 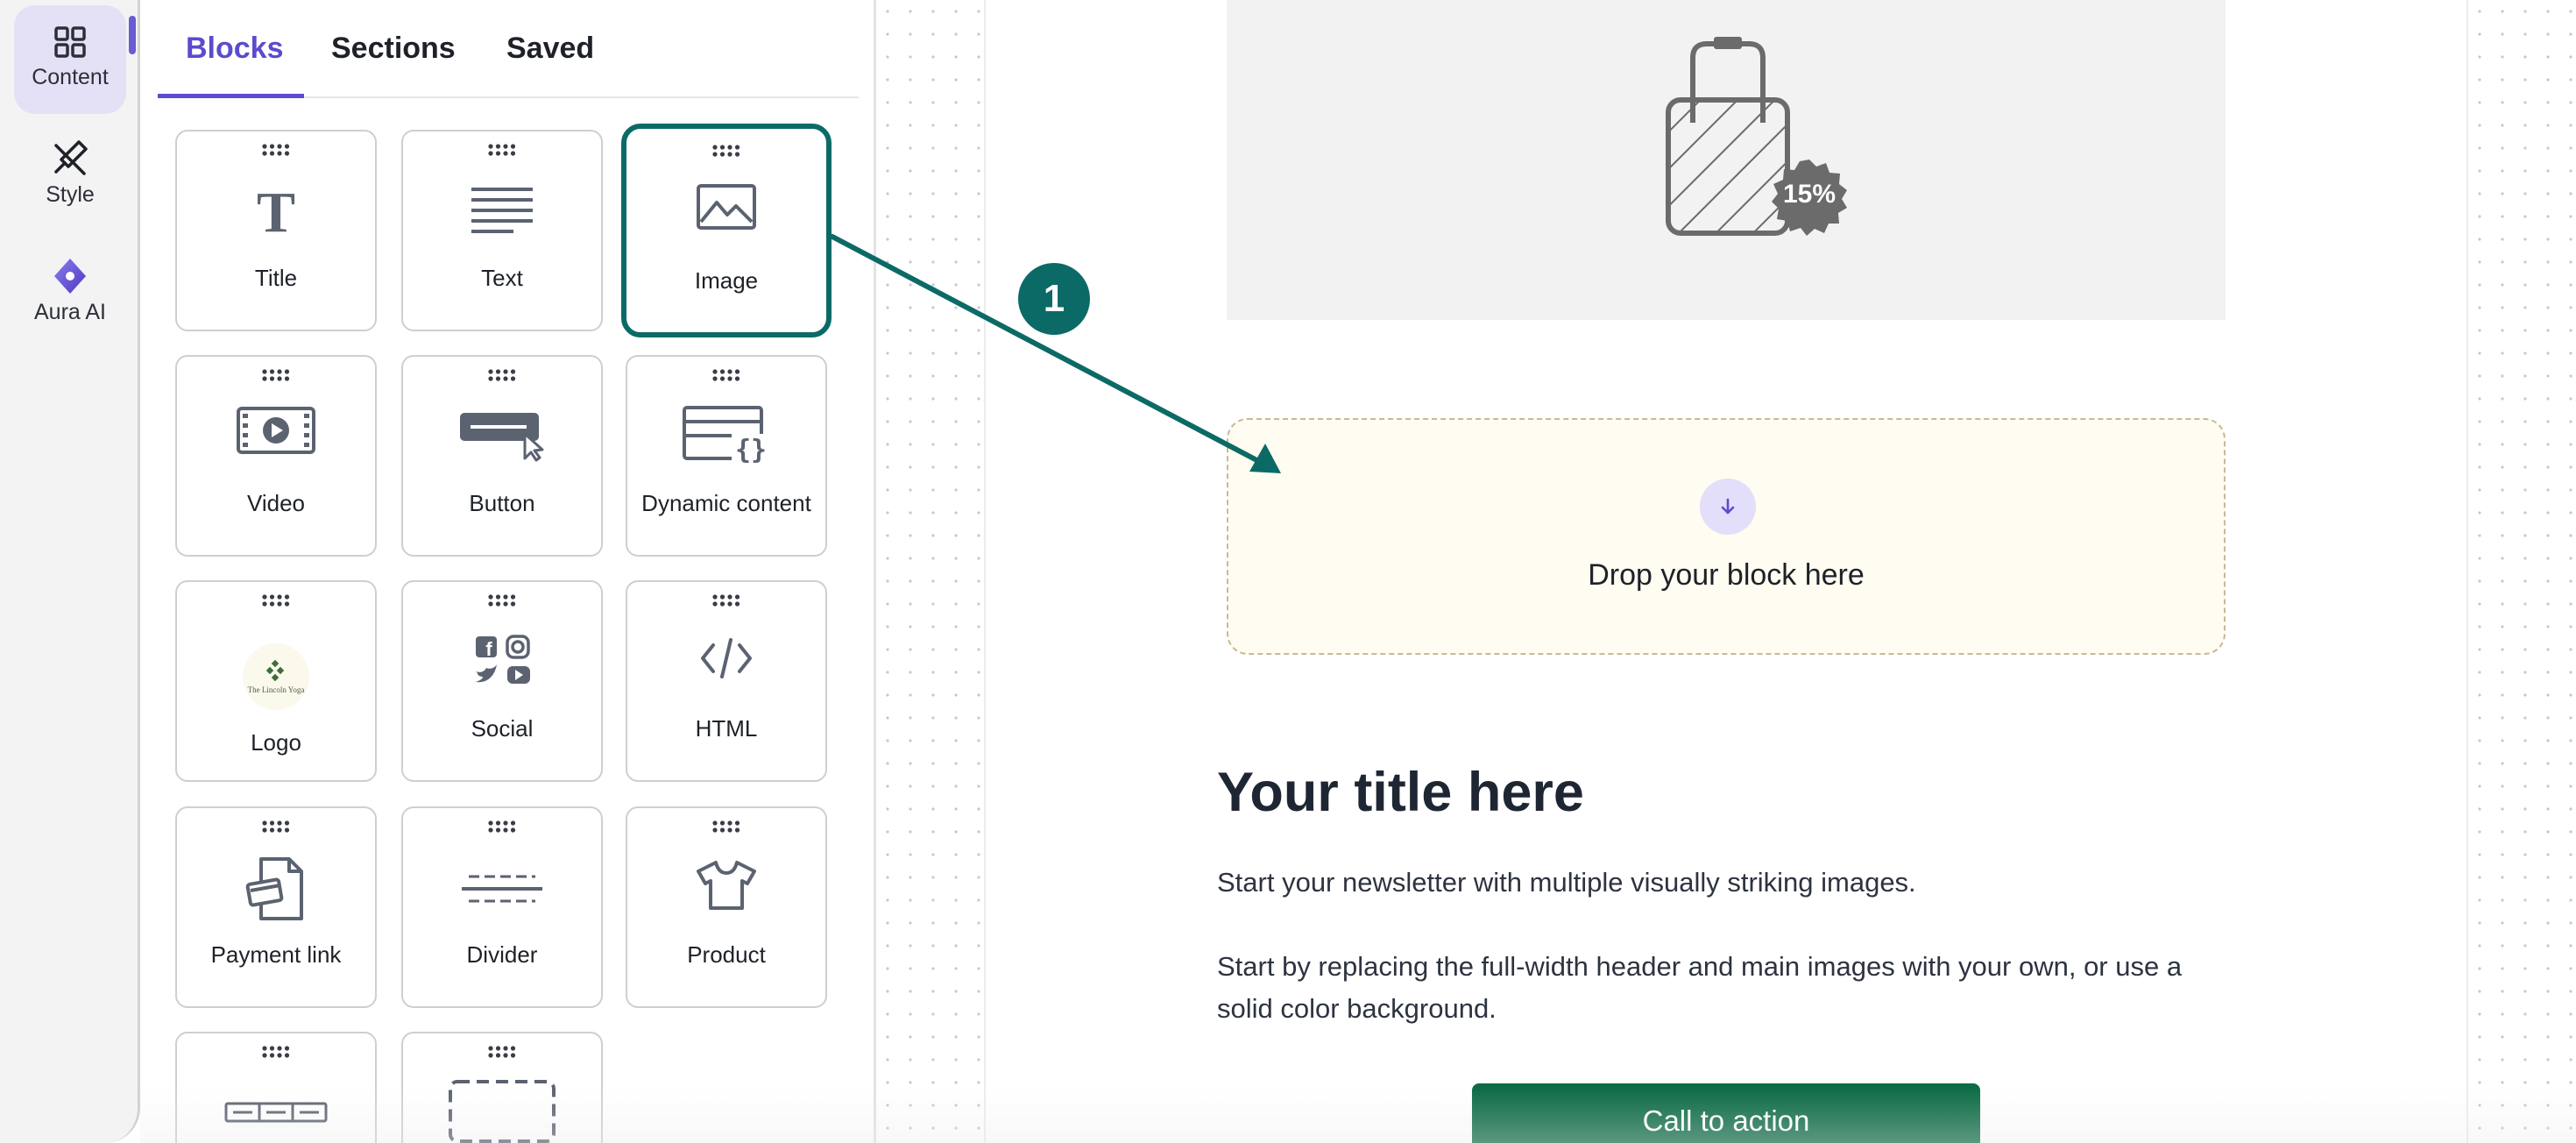 What do you see at coordinates (1055, 353) in the screenshot?
I see `drag-arrow-annotation` at bounding box center [1055, 353].